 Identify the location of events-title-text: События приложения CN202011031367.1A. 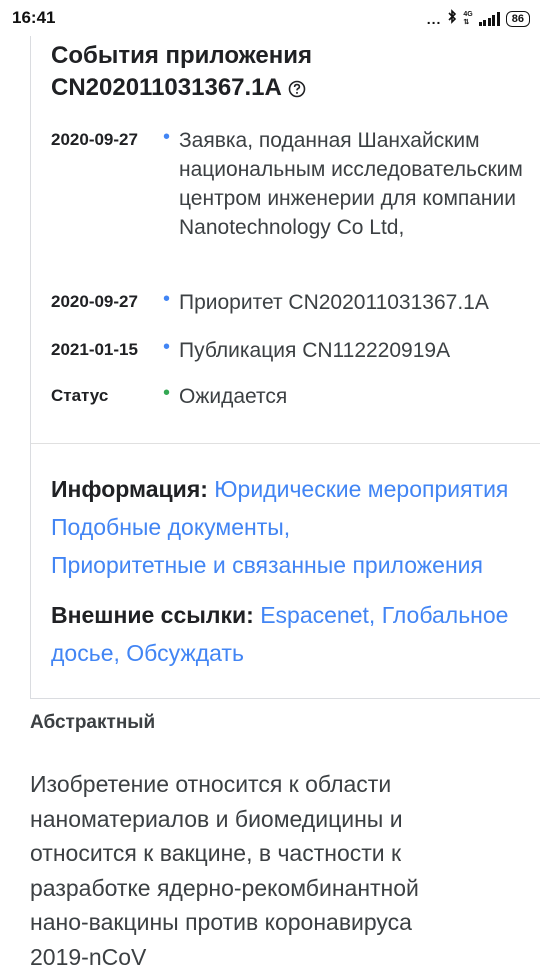
(181, 71).